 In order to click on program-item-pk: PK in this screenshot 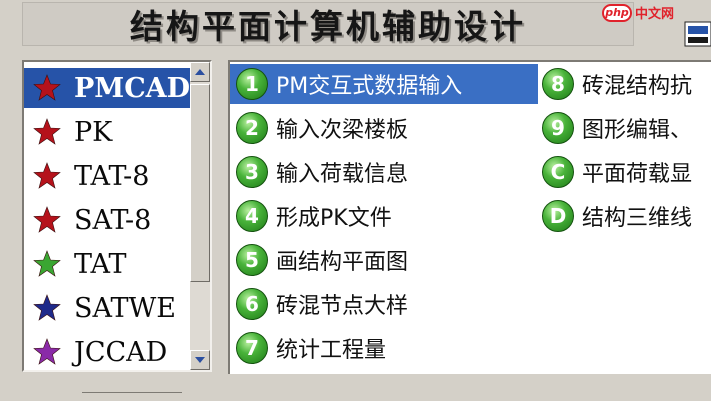, I will do `click(107, 132)`.